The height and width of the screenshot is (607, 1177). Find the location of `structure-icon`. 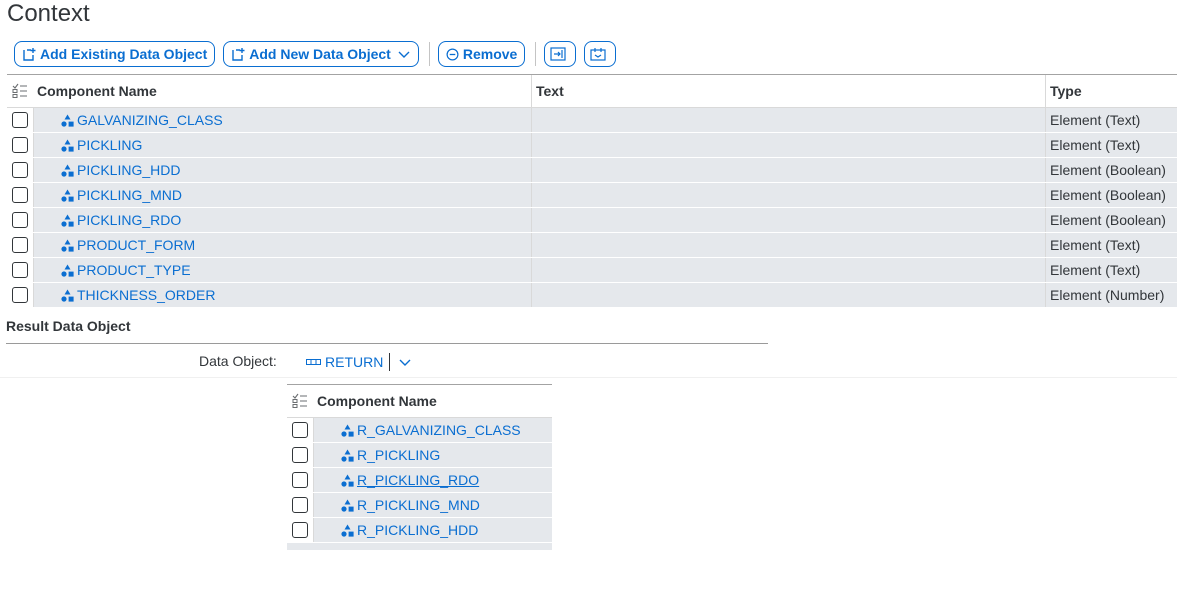

structure-icon is located at coordinates (313, 362).